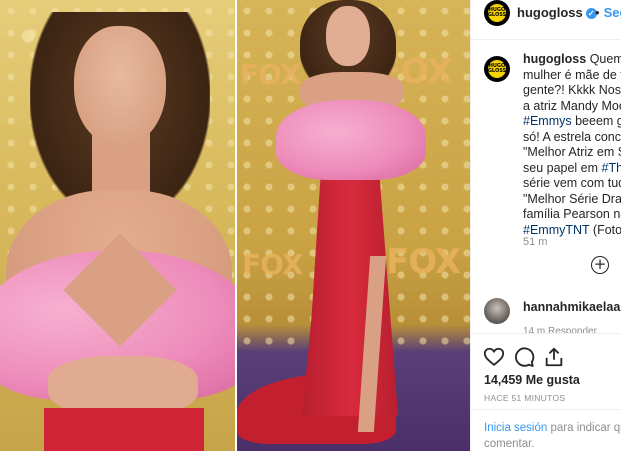 Image resolution: width=621 pixels, height=451 pixels. I want to click on hashtag-link: #EmmyTNT, so click(556, 230).